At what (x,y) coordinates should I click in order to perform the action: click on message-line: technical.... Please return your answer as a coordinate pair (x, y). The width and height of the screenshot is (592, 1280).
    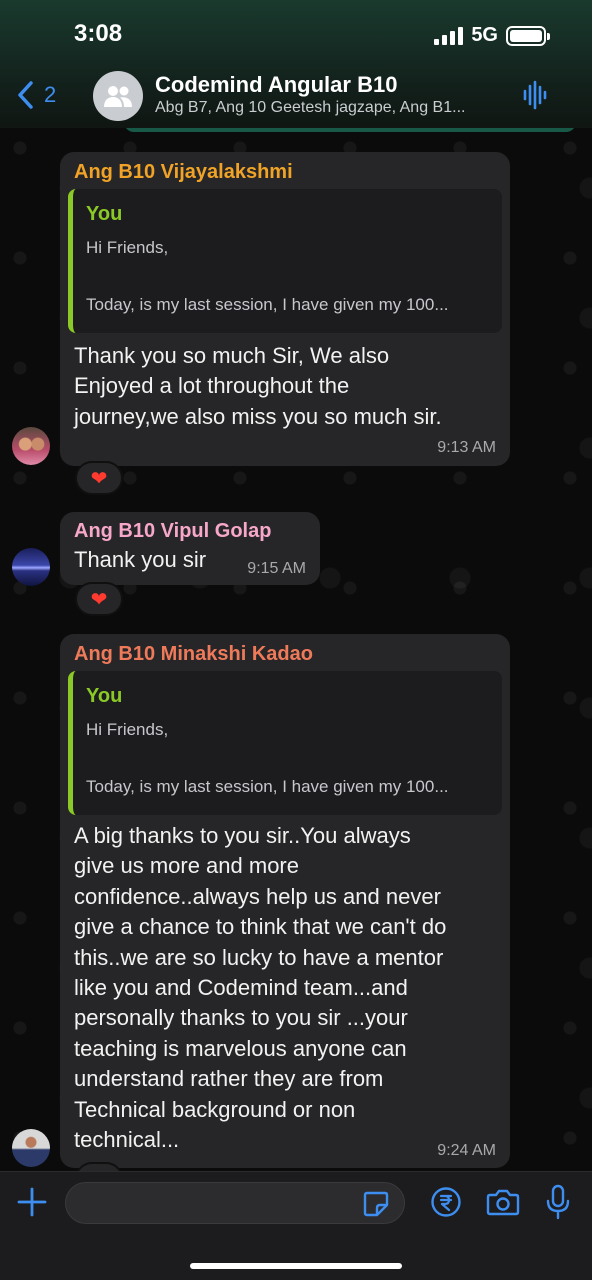
    Looking at the image, I should click on (127, 1140).